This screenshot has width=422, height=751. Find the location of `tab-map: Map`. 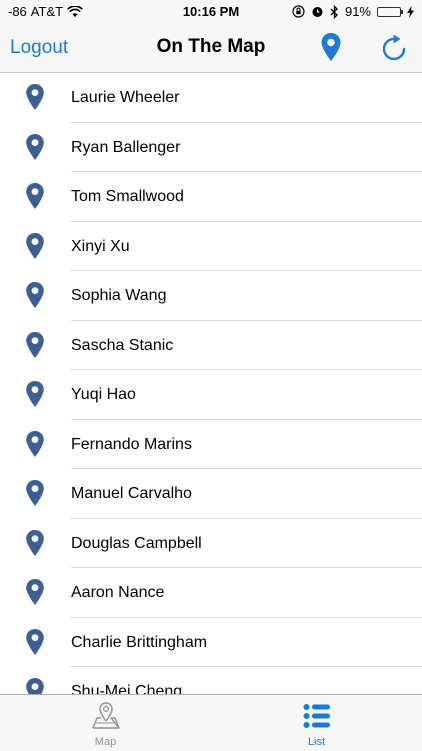

tab-map: Map is located at coordinates (105, 723).